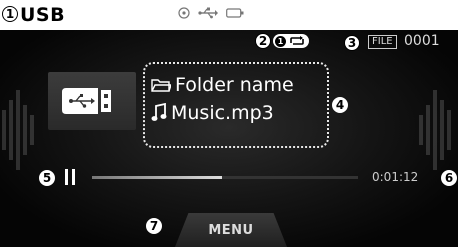  Describe the element at coordinates (86, 101) in the screenshot. I see `usb-drive-icon` at that location.